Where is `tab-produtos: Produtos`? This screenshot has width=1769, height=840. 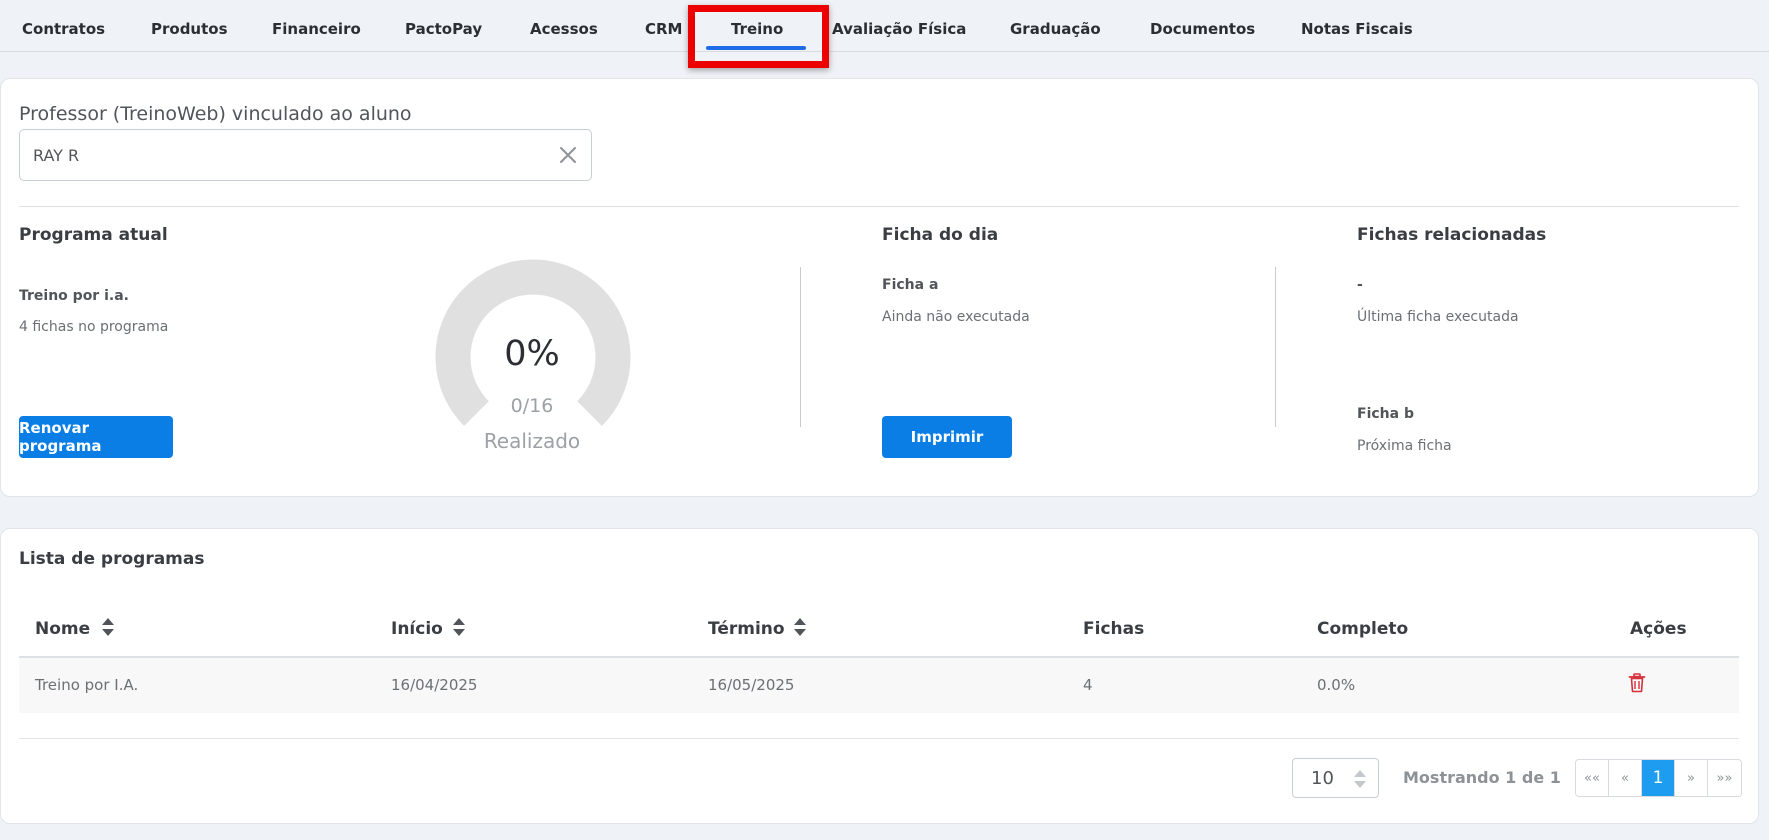
tab-produtos: Produtos is located at coordinates (189, 29).